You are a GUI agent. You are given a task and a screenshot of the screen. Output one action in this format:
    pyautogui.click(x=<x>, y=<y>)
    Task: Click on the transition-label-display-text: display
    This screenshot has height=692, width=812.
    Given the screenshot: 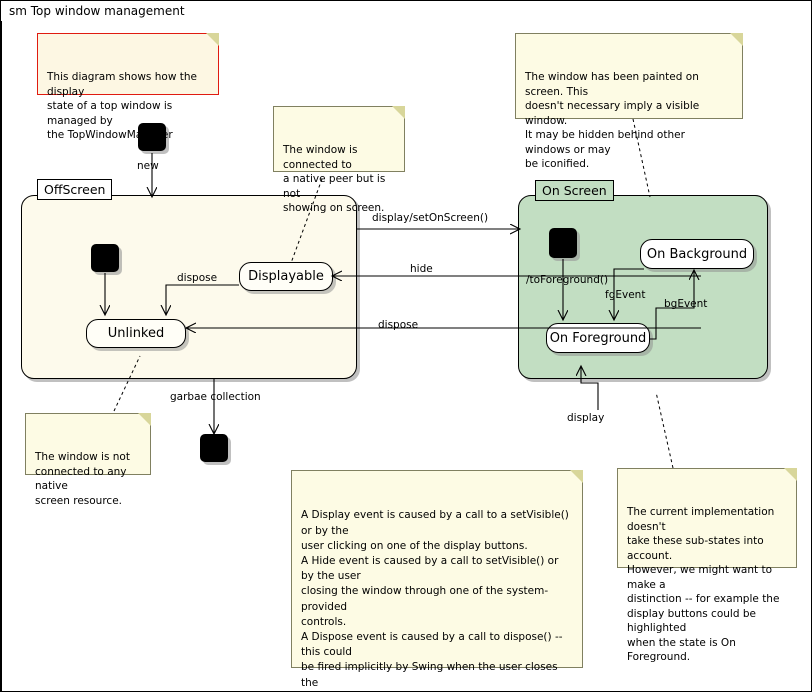 What is the action you would take?
    pyautogui.click(x=586, y=418)
    